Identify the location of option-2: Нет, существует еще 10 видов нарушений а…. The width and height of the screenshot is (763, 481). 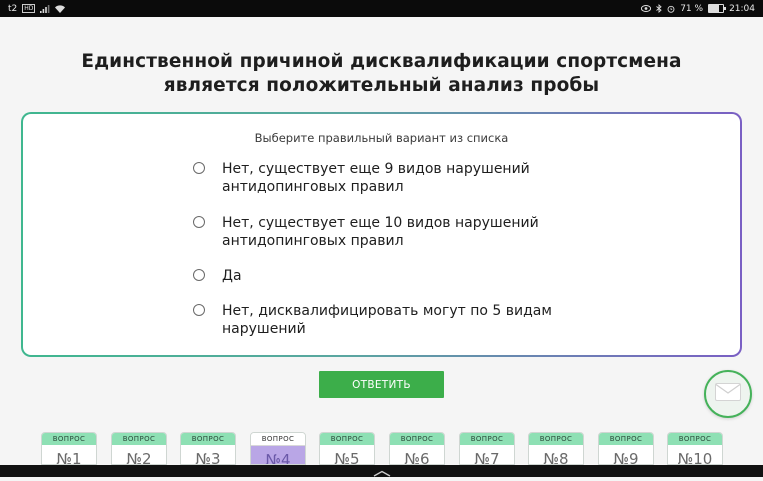
(372, 232).